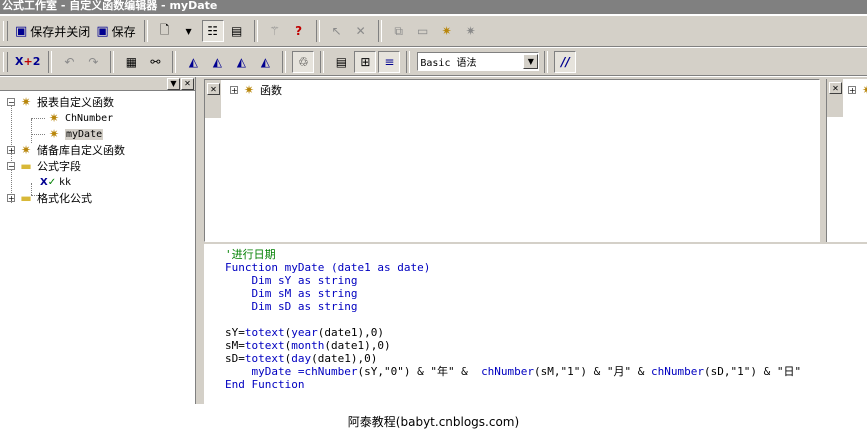 The image size is (867, 441). I want to click on expand-icon: ⊞, so click(365, 61).